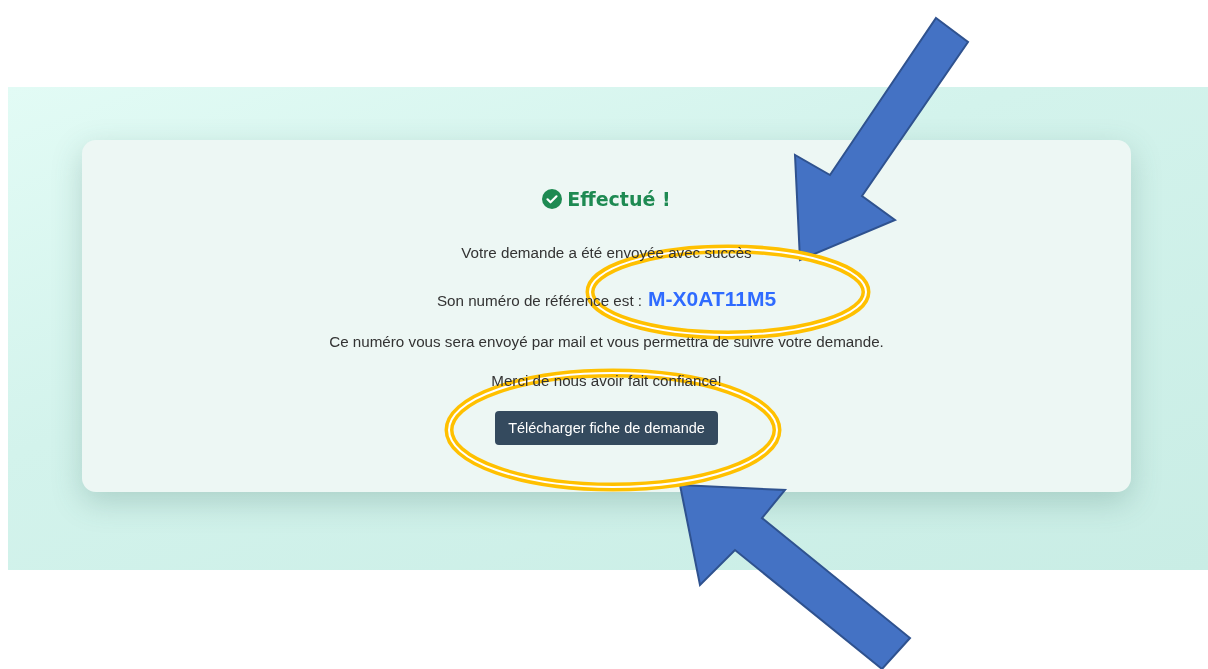 The image size is (1208, 669). Describe the element at coordinates (712, 299) in the screenshot. I see `reference-number: M-X0AT11M5` at that location.